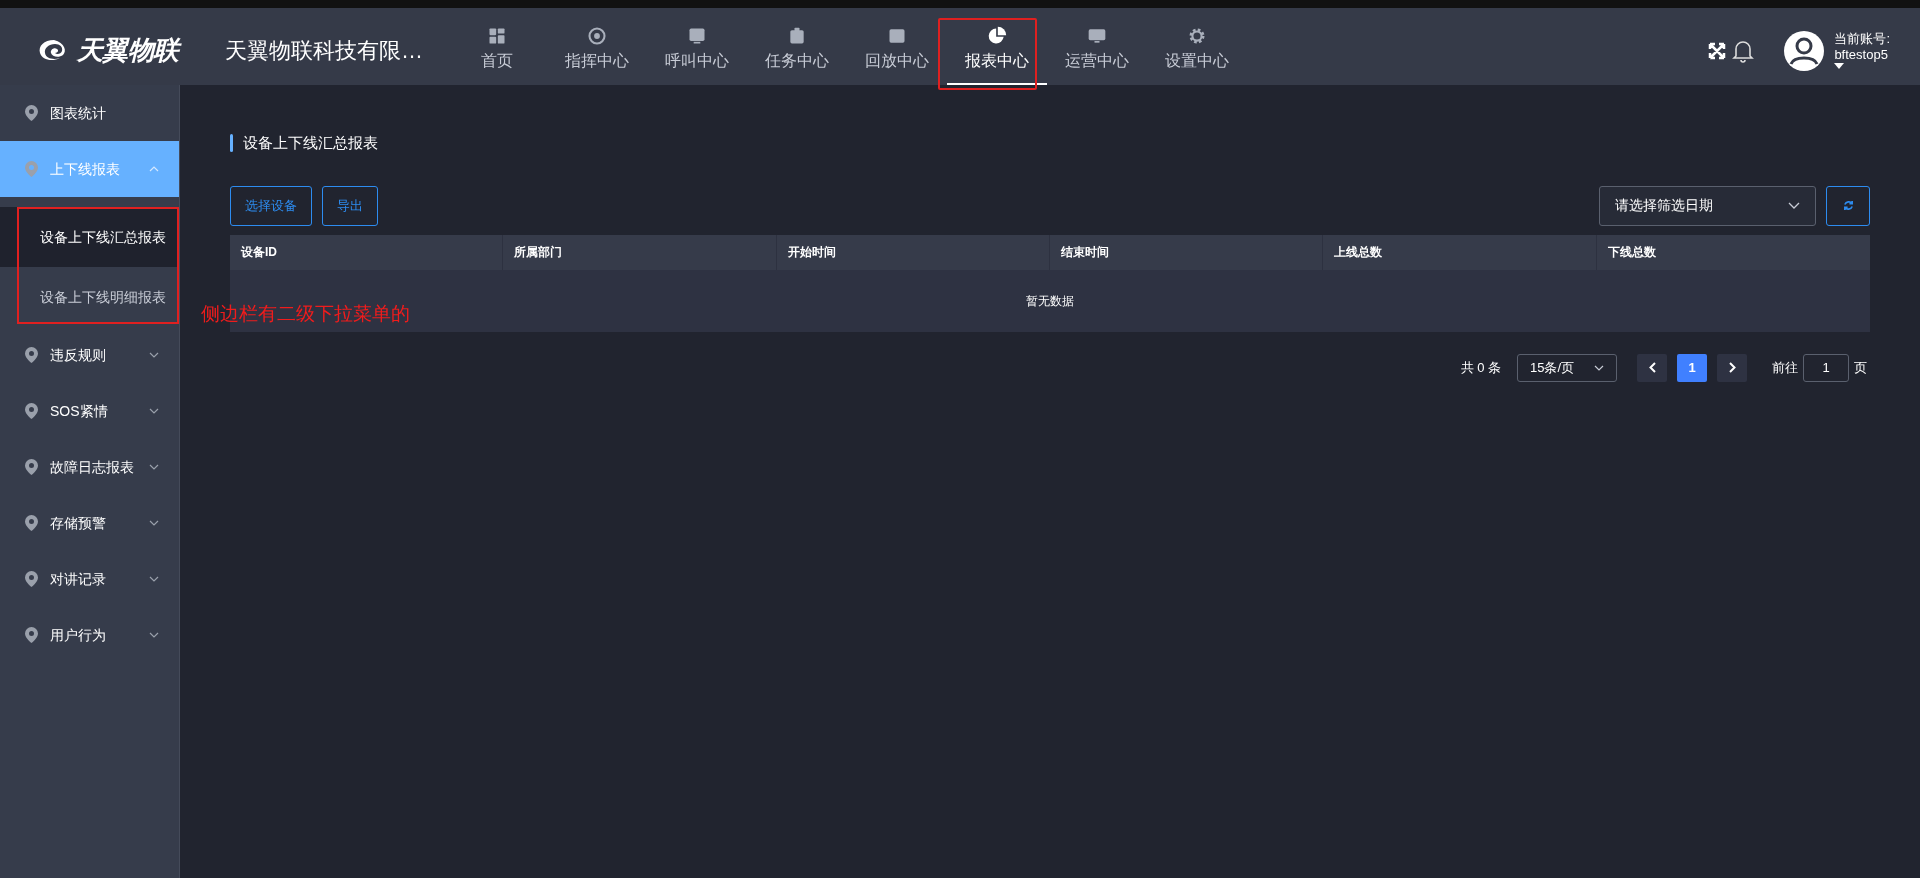  I want to click on nav-tab: 首页, so click(497, 50).